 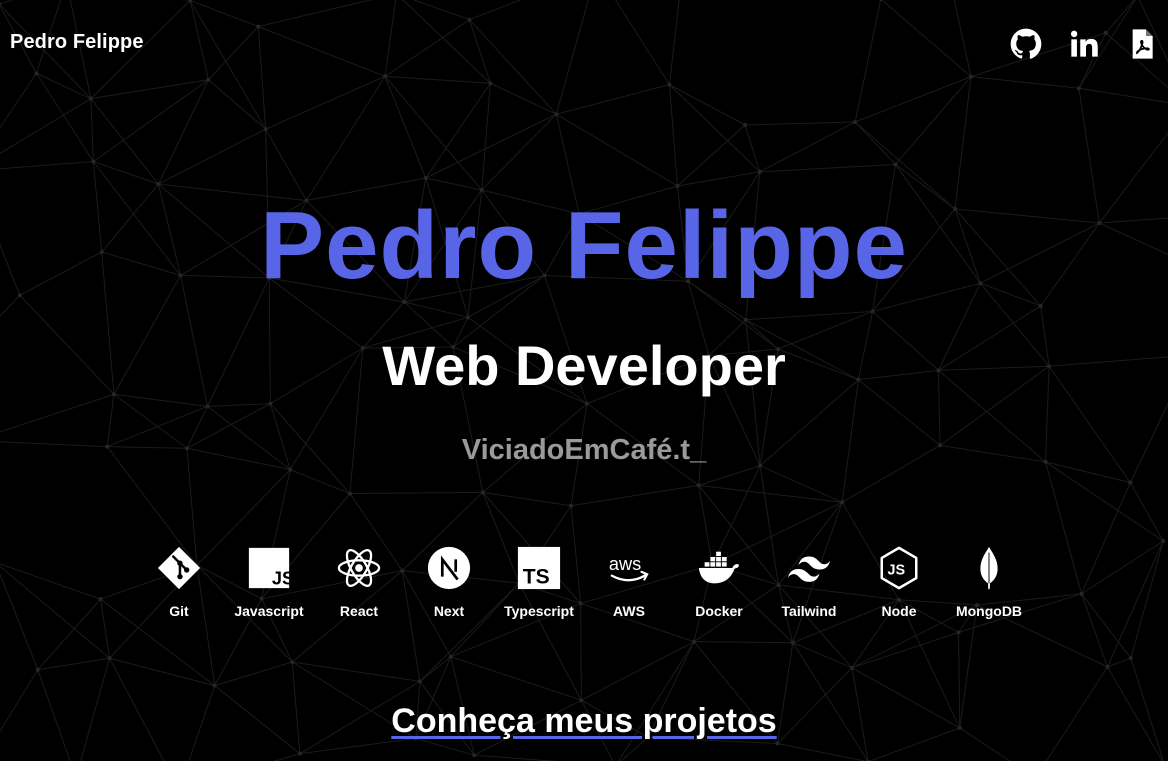 What do you see at coordinates (719, 611) in the screenshot?
I see `skill-label: Docker` at bounding box center [719, 611].